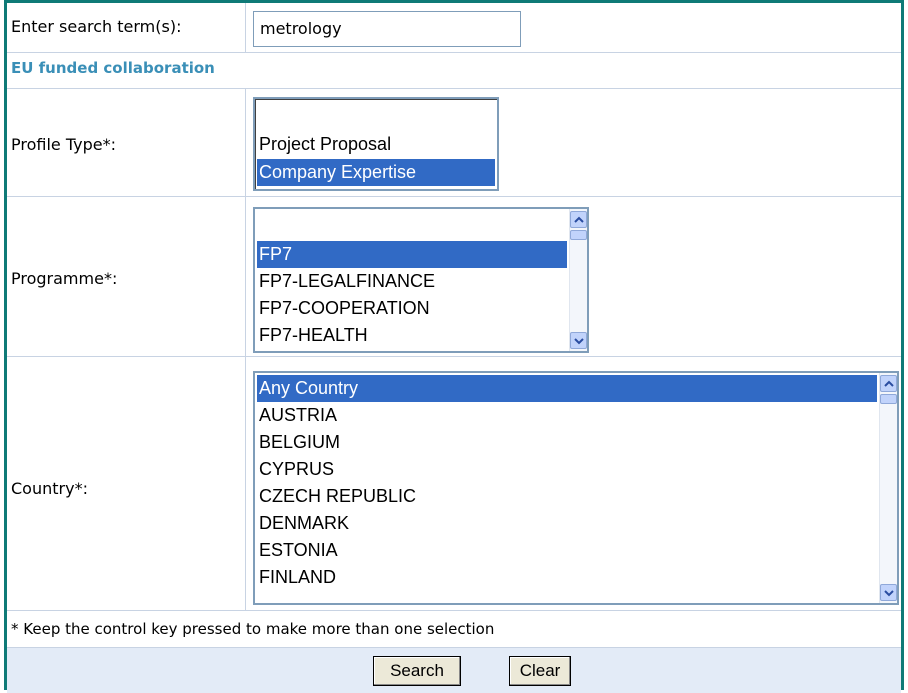 The width and height of the screenshot is (908, 693). I want to click on listbox-option: FP7-HEALTH, so click(412, 335).